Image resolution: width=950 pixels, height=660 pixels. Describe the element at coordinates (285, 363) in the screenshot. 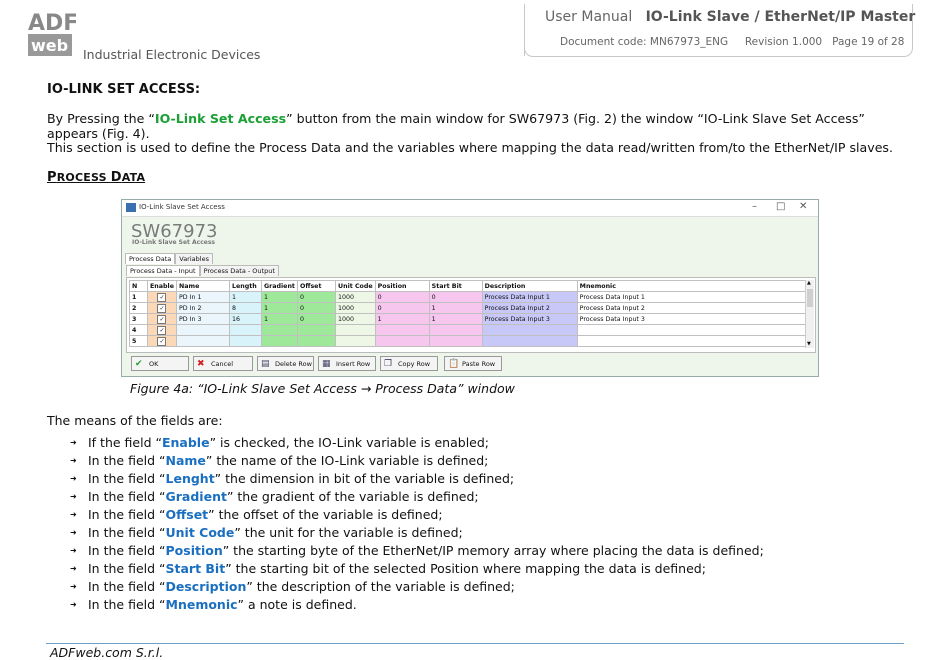

I see `delete-row-button: ▤ Delete Row` at that location.